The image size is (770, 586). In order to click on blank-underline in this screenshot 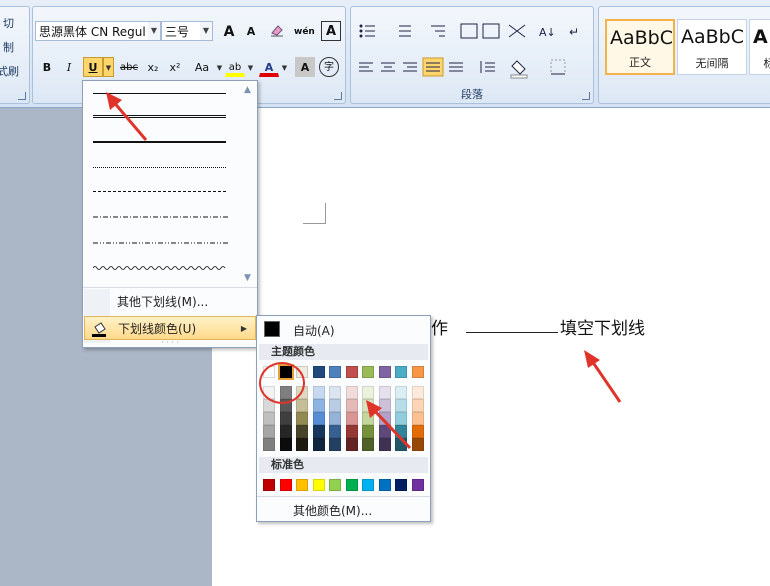, I will do `click(512, 332)`.